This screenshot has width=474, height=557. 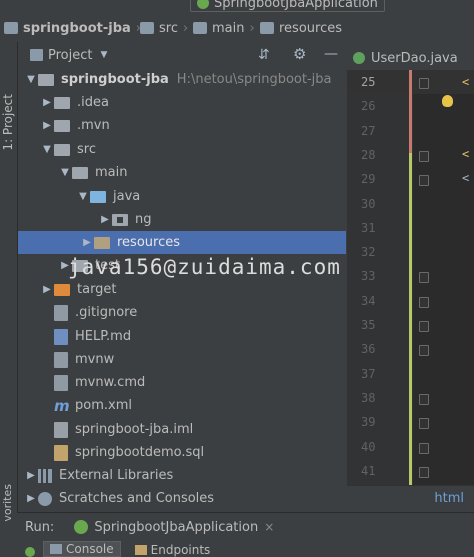 What do you see at coordinates (299, 54) in the screenshot?
I see `gear-icon: ⚙` at bounding box center [299, 54].